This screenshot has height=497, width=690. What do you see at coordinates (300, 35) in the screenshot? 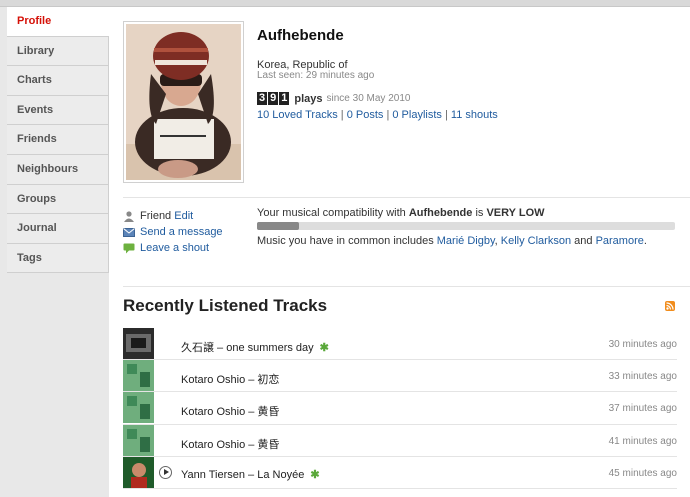
I see `profile-username: Aufhebende` at bounding box center [300, 35].